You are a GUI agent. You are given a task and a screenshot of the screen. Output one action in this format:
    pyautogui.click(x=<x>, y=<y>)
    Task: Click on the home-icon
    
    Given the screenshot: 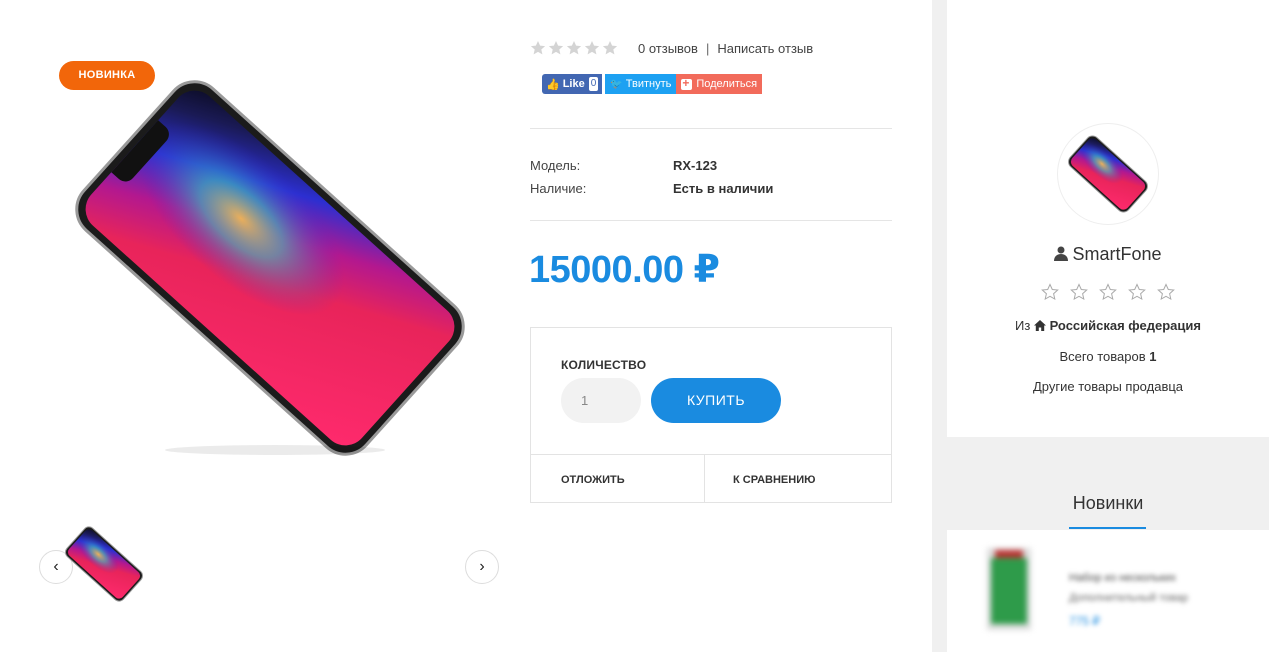 What is the action you would take?
    pyautogui.click(x=1039, y=325)
    